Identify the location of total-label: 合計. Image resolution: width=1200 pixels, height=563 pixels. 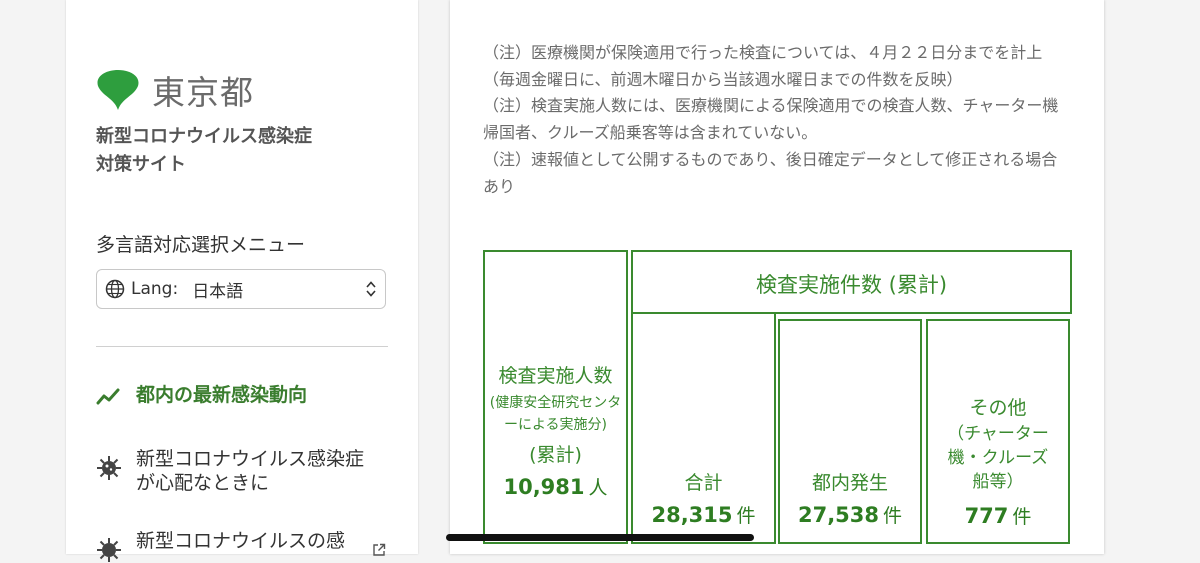
(703, 483).